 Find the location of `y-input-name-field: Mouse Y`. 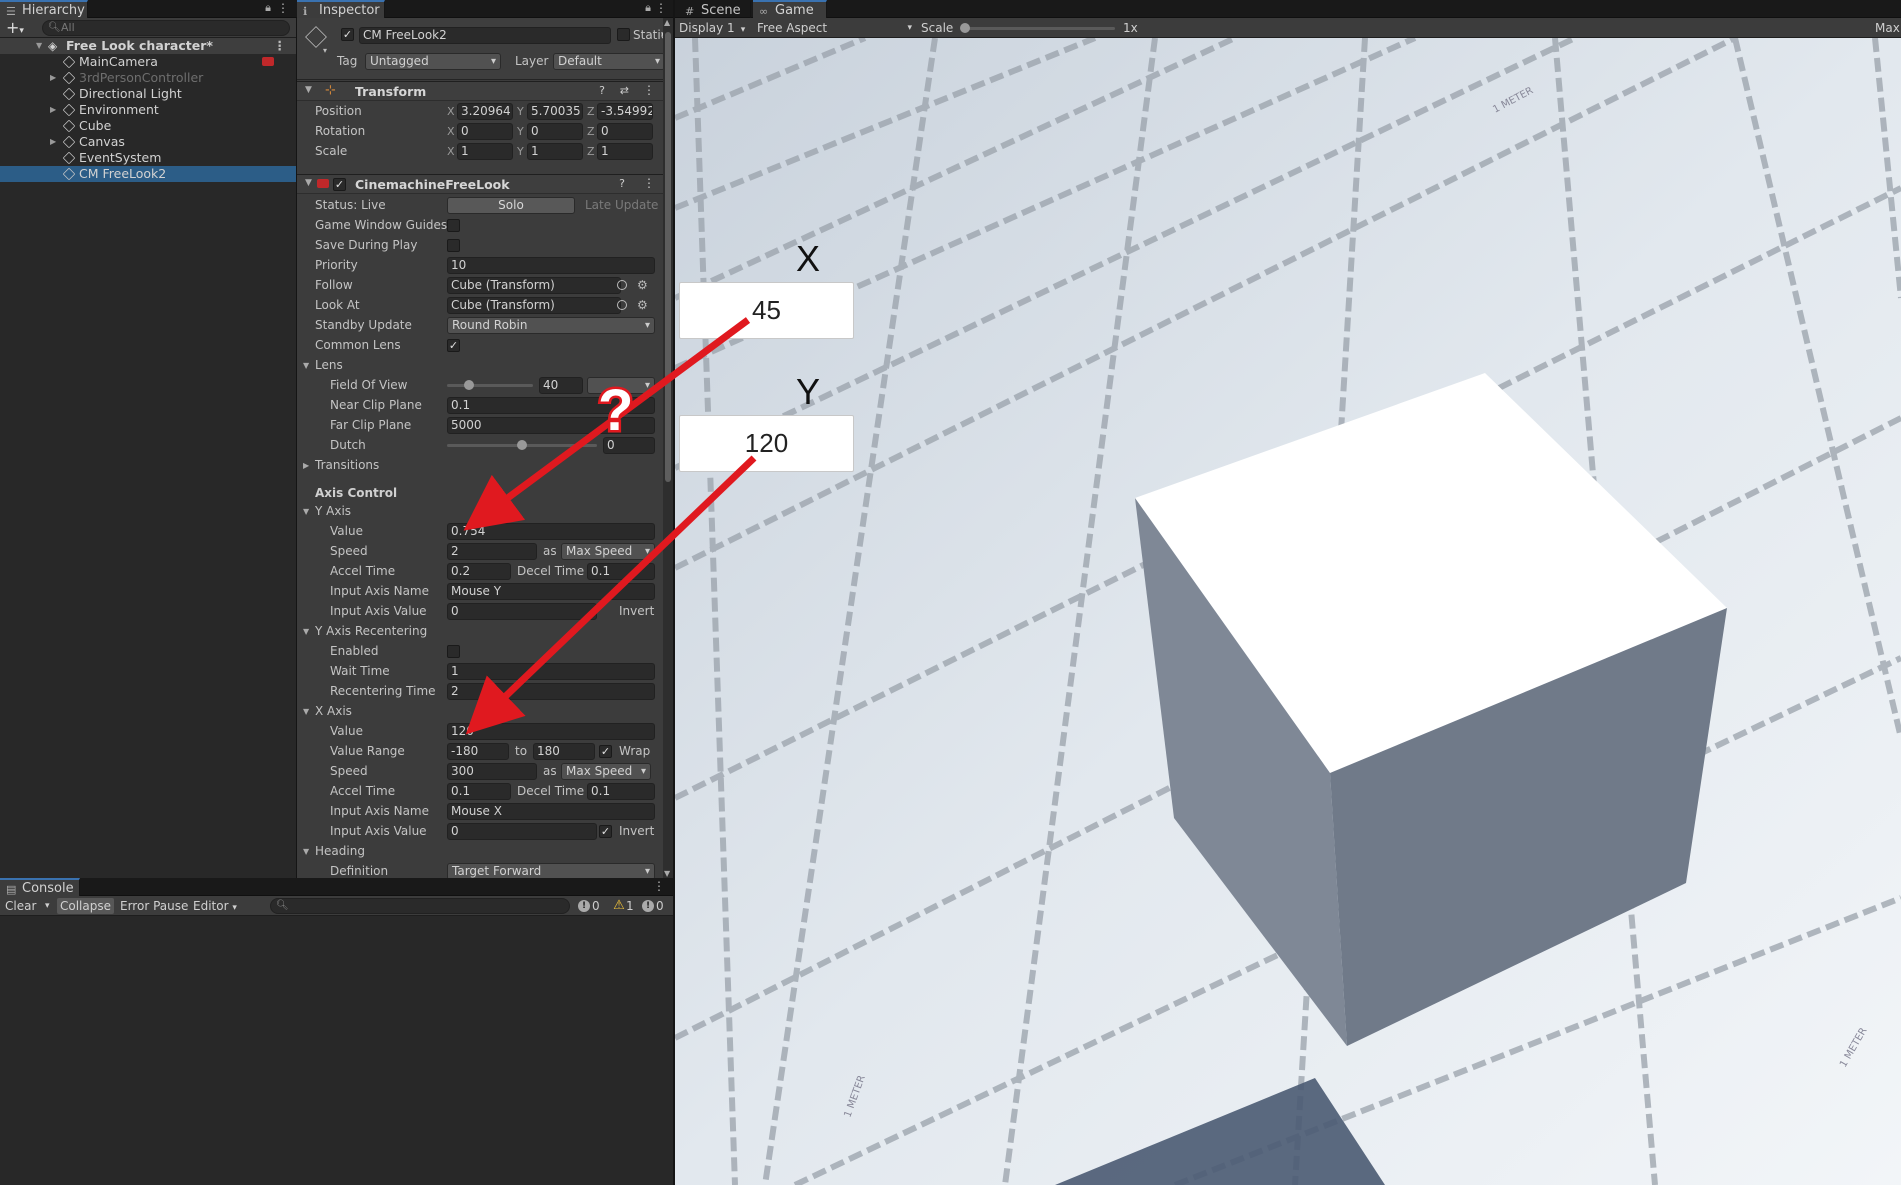

y-input-name-field: Mouse Y is located at coordinates (551, 591).